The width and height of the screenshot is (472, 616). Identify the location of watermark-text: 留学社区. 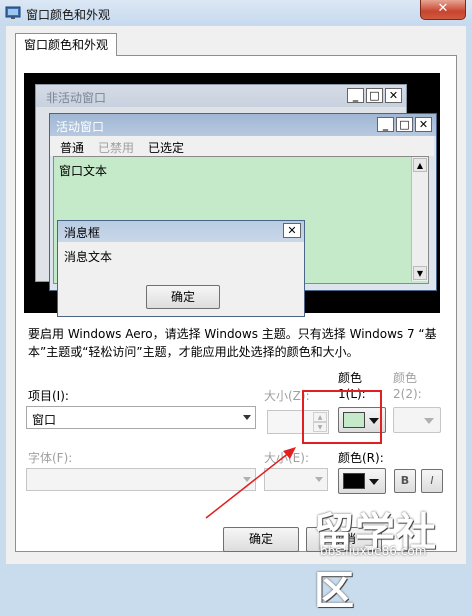
(375, 562).